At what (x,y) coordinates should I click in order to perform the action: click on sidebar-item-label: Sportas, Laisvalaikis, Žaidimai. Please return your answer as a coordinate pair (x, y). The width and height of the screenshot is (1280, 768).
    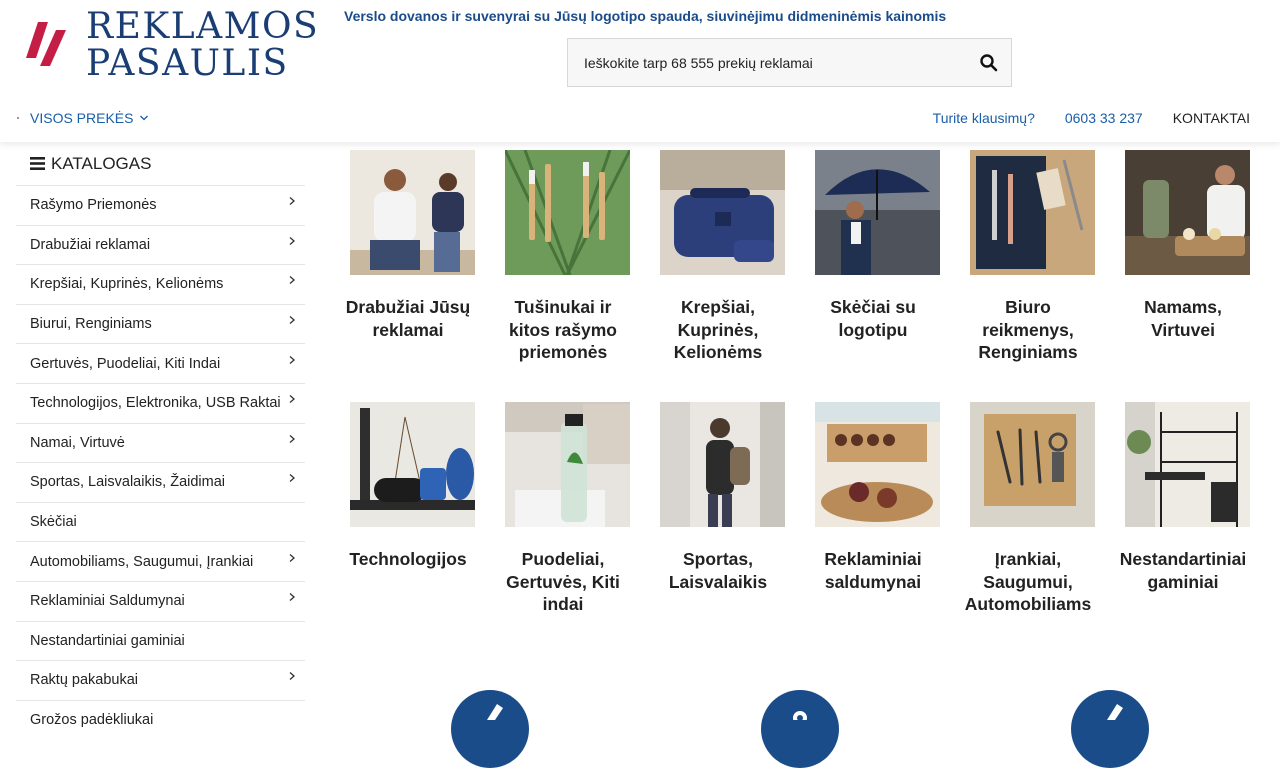
    Looking at the image, I should click on (128, 482).